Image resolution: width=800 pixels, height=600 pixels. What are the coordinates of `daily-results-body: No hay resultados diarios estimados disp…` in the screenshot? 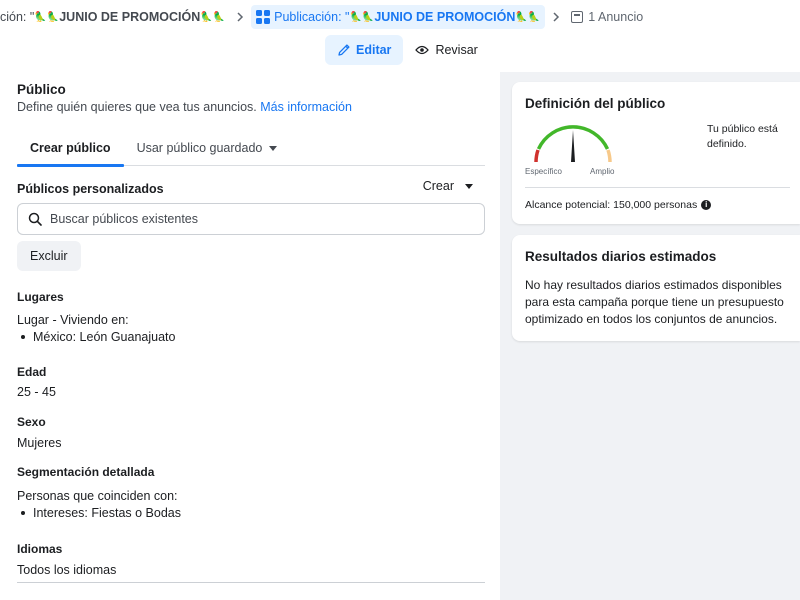 It's located at (654, 302).